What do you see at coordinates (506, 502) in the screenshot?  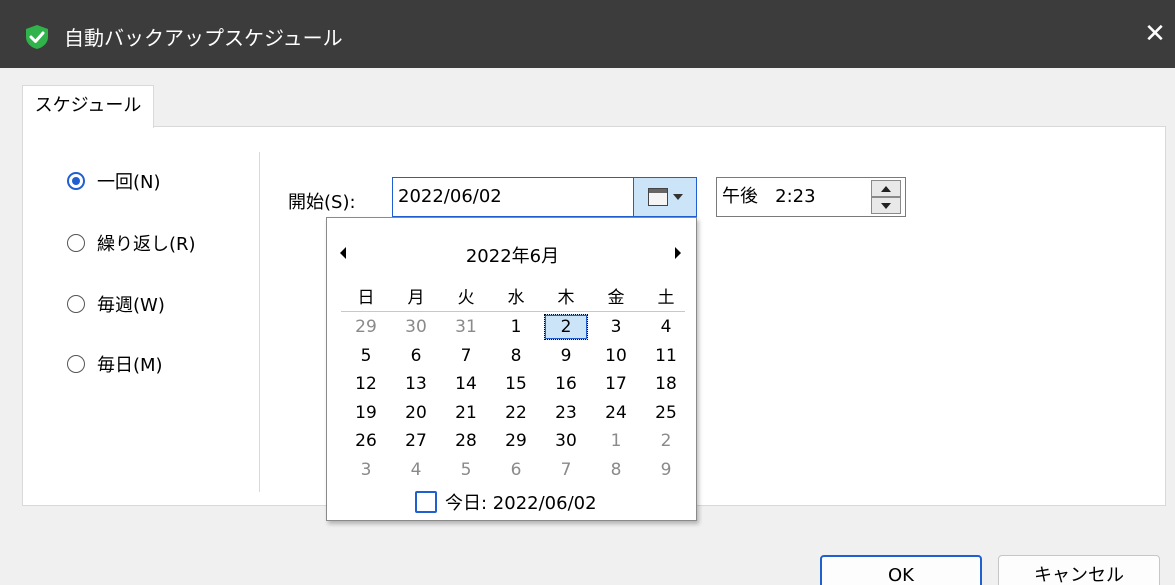 I see `today-link: 今日: 2022/06/02` at bounding box center [506, 502].